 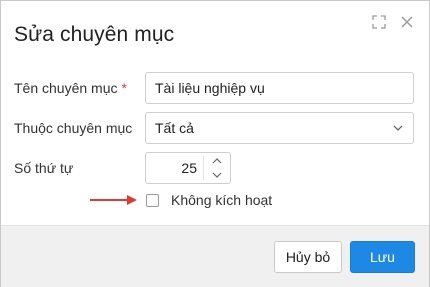 What do you see at coordinates (308, 257) in the screenshot?
I see `cancel-button: Hủy bỏ` at bounding box center [308, 257].